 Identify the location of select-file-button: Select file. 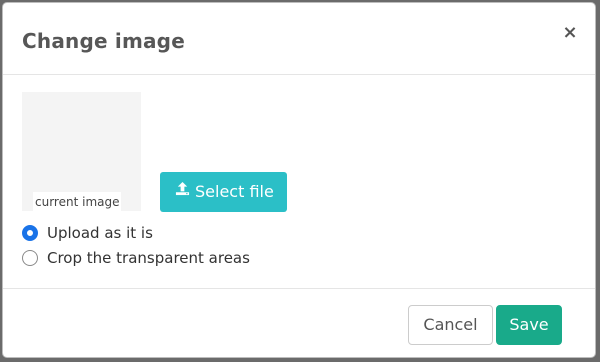
(223, 192).